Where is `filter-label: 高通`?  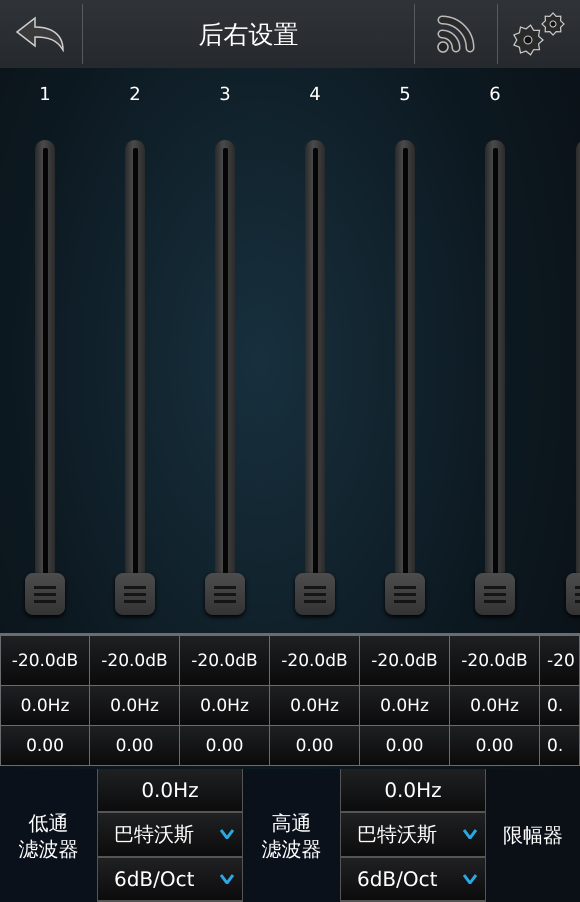 filter-label: 高通 is located at coordinates (292, 822).